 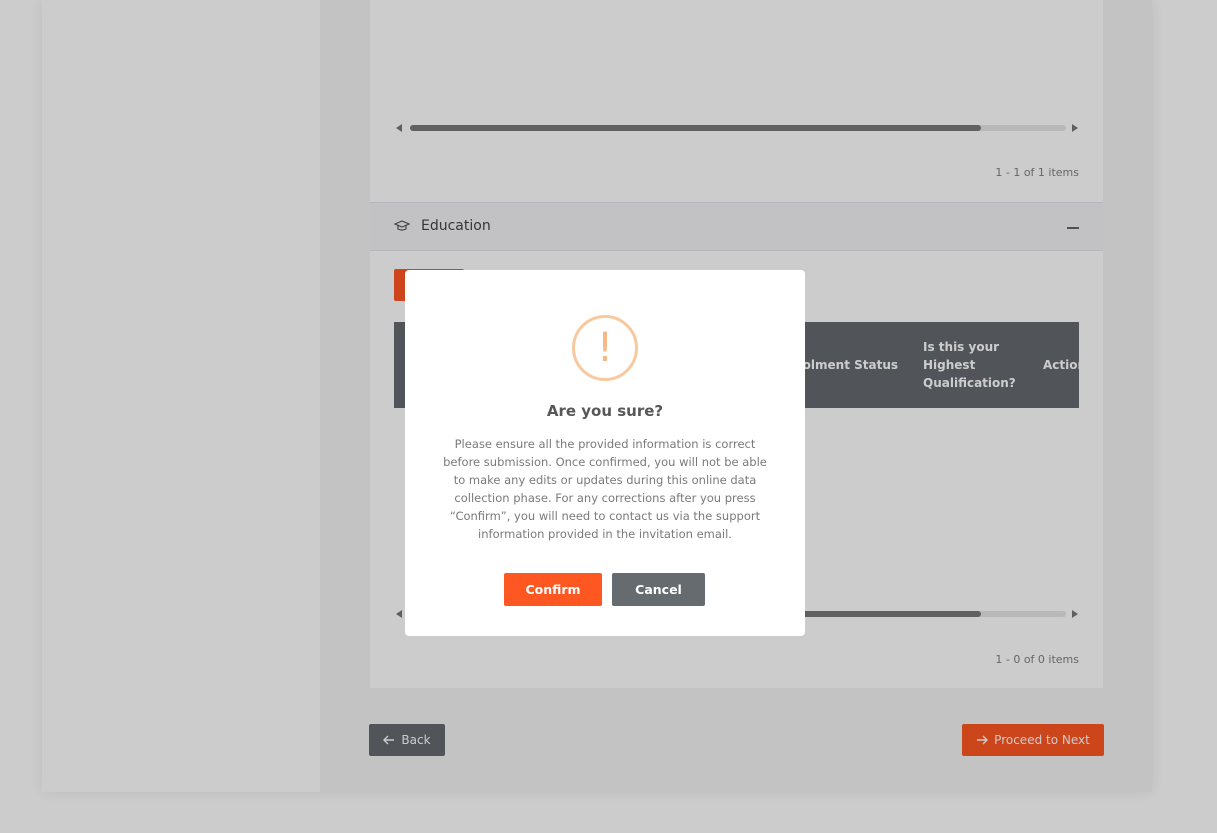 What do you see at coordinates (553, 589) in the screenshot?
I see `confirm-button: Confirm` at bounding box center [553, 589].